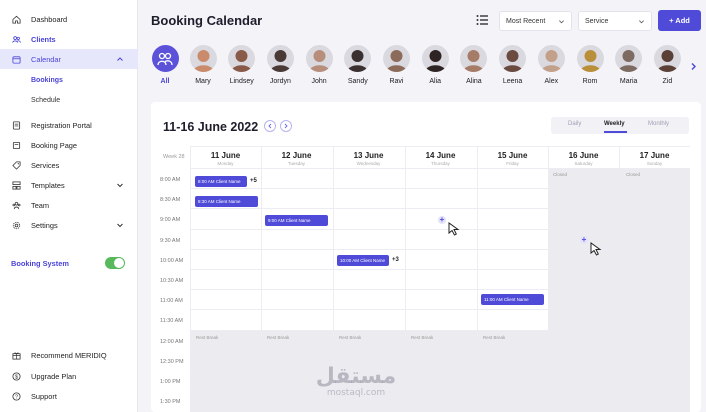 This screenshot has height=412, width=706. Describe the element at coordinates (512, 81) in the screenshot. I see `staff-name: Leena` at that location.